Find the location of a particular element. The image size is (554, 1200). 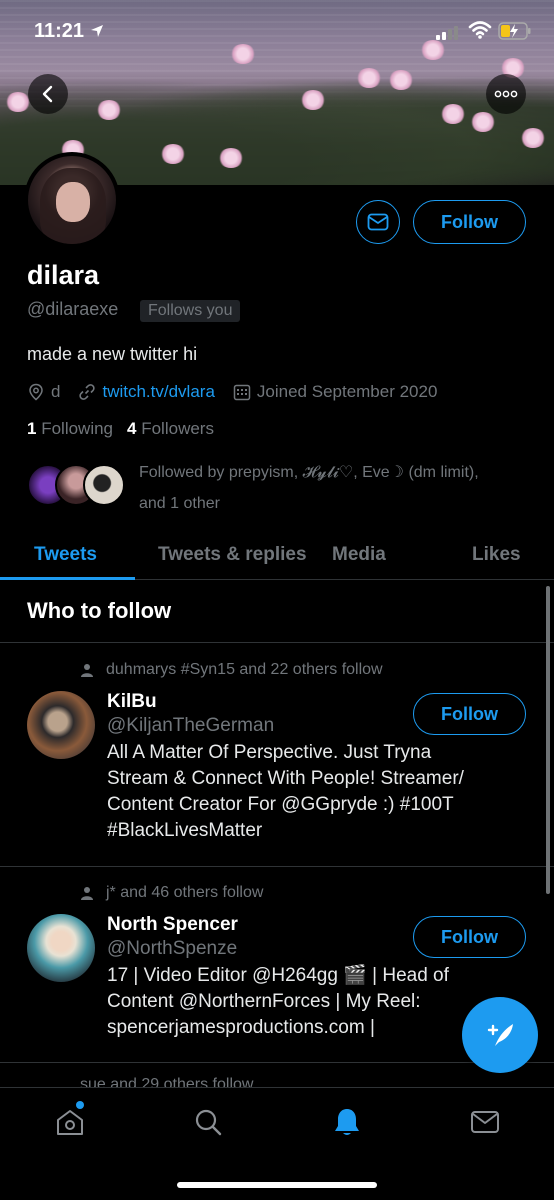

social-context: duhmarys #Syn15 and 22 others follow is located at coordinates (231, 670).